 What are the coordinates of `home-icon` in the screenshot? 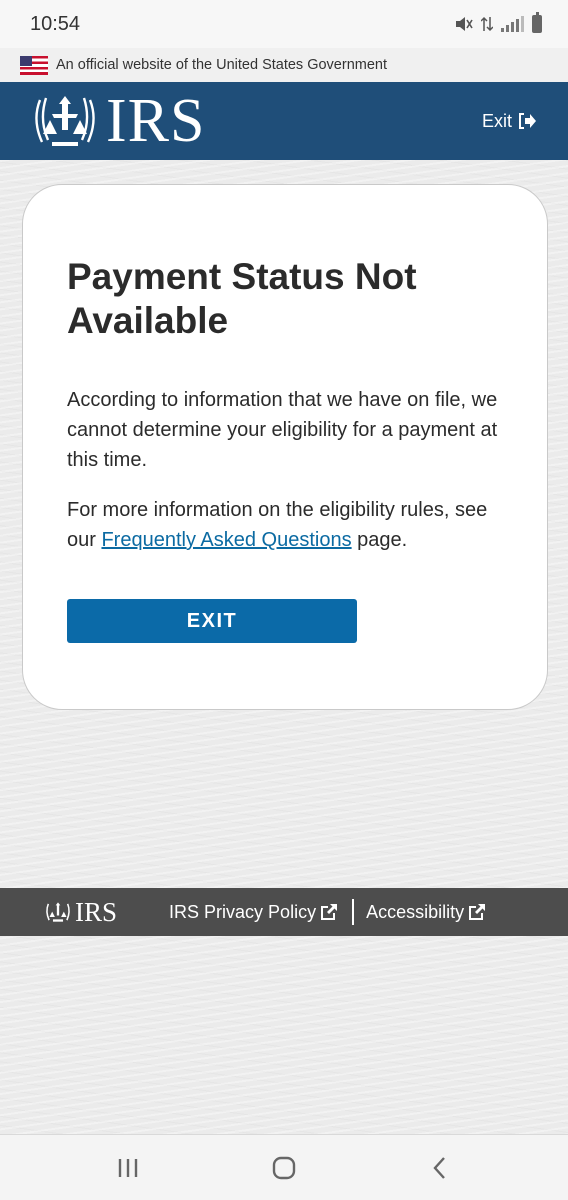 It's located at (284, 1167).